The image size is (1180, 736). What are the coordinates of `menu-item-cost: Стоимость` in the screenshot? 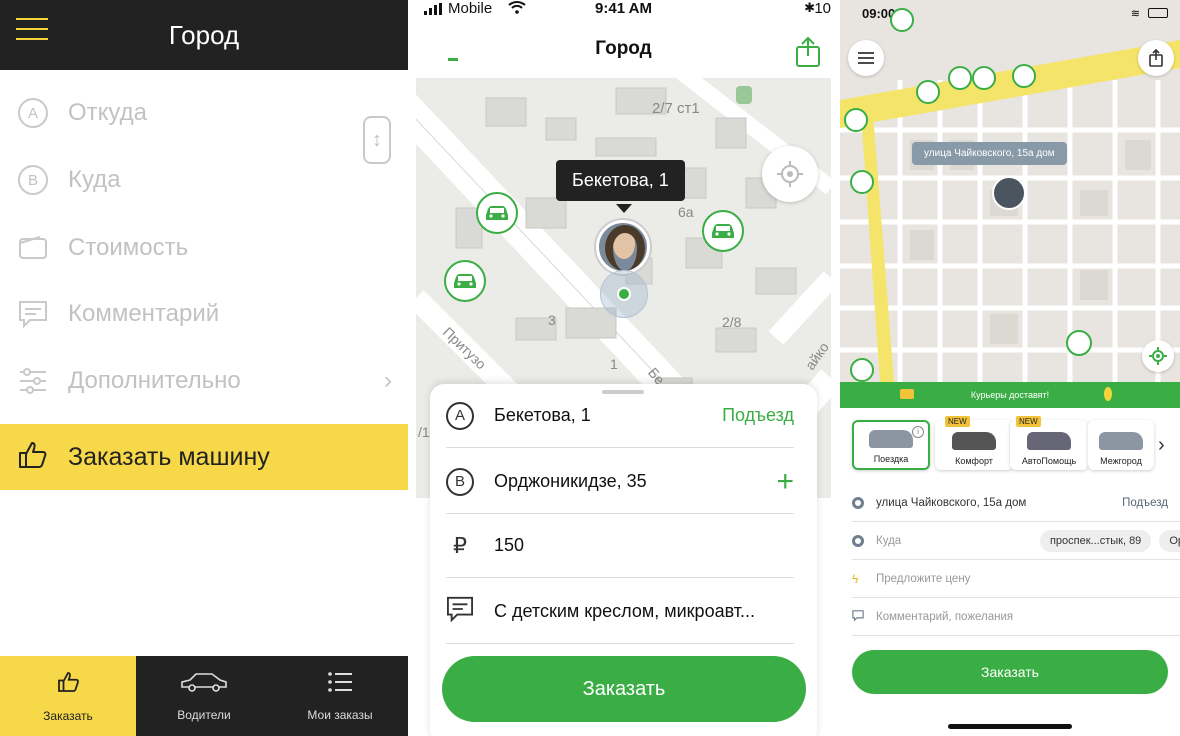 It's located at (204, 248).